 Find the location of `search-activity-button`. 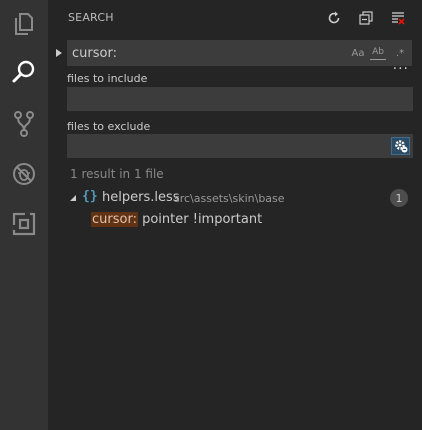

search-activity-button is located at coordinates (24, 72).